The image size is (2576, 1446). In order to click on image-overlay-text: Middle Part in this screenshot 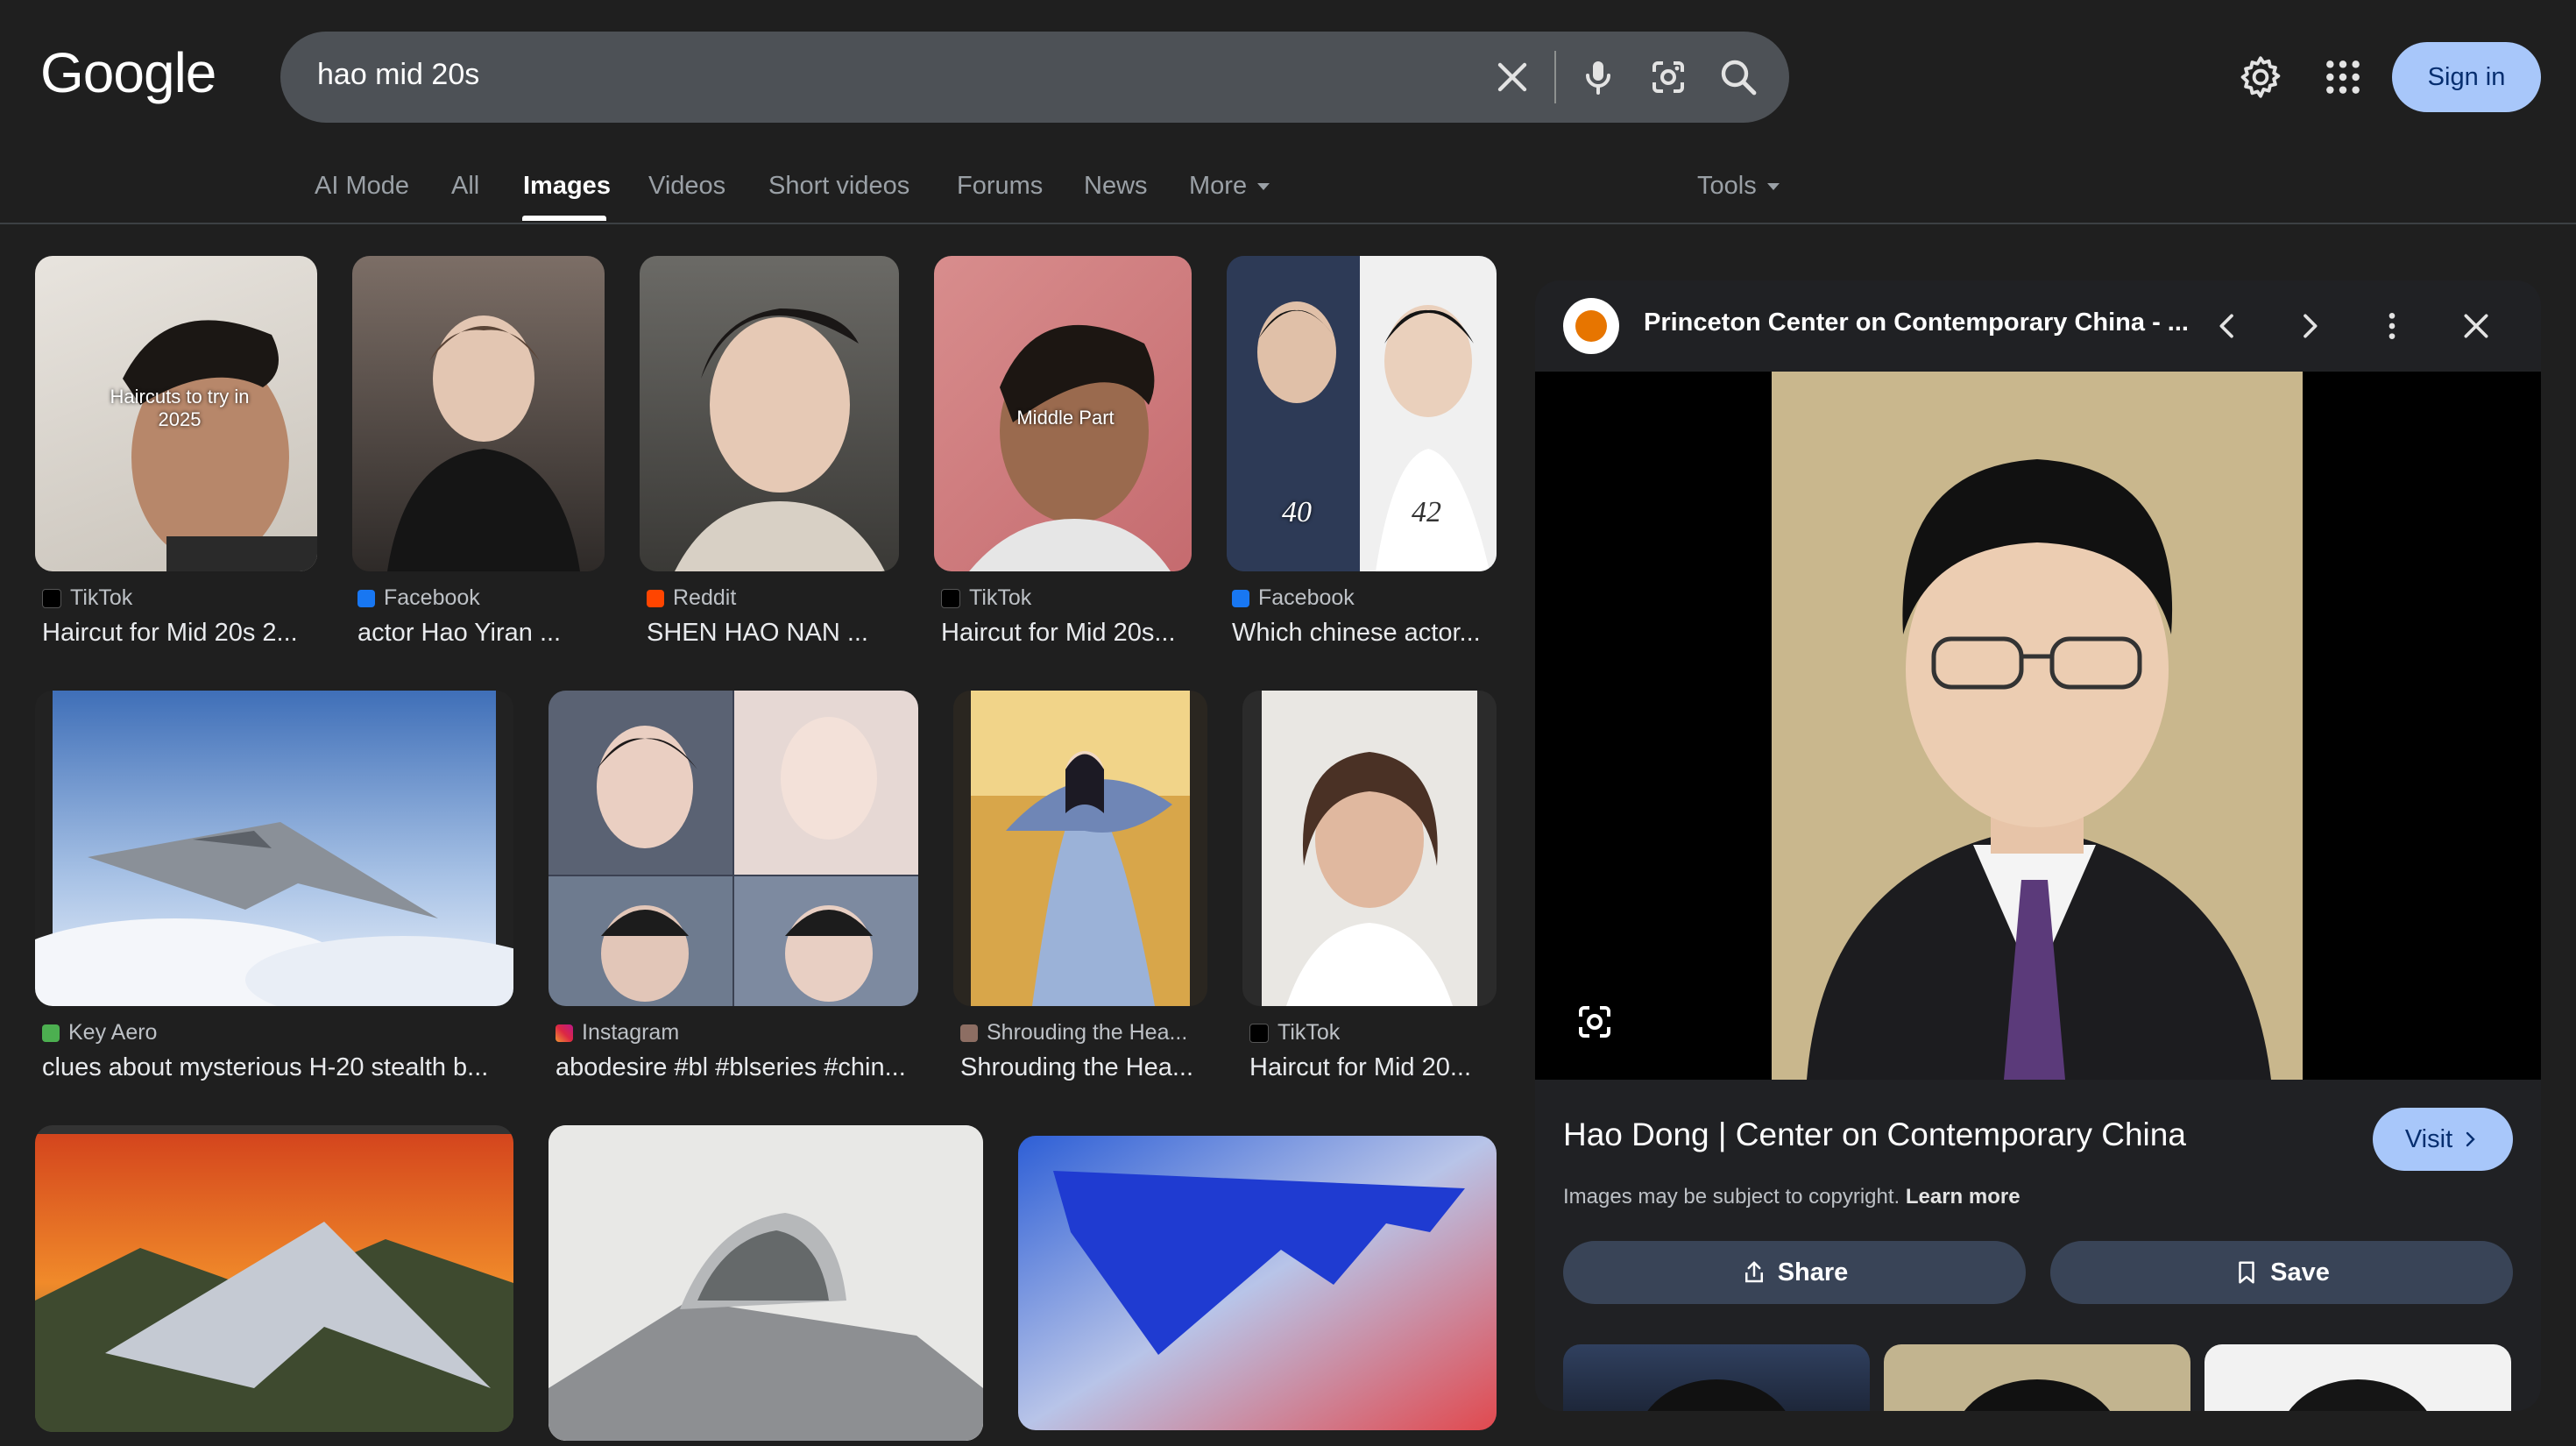, I will do `click(1065, 418)`.